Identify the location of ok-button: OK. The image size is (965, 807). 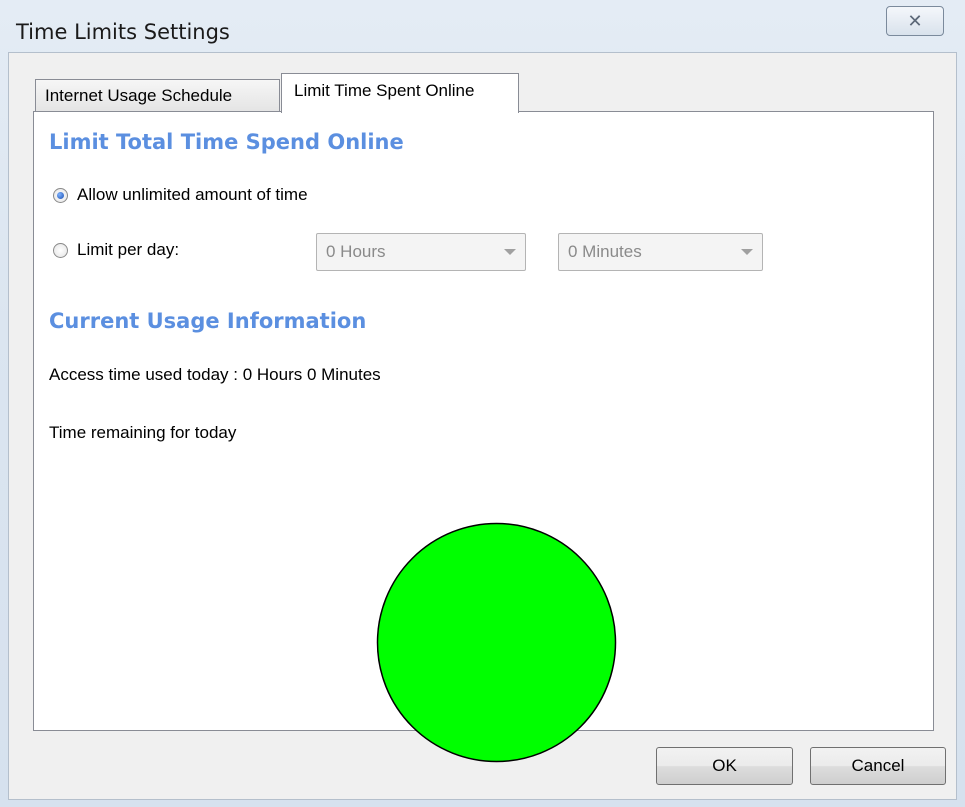
(724, 766).